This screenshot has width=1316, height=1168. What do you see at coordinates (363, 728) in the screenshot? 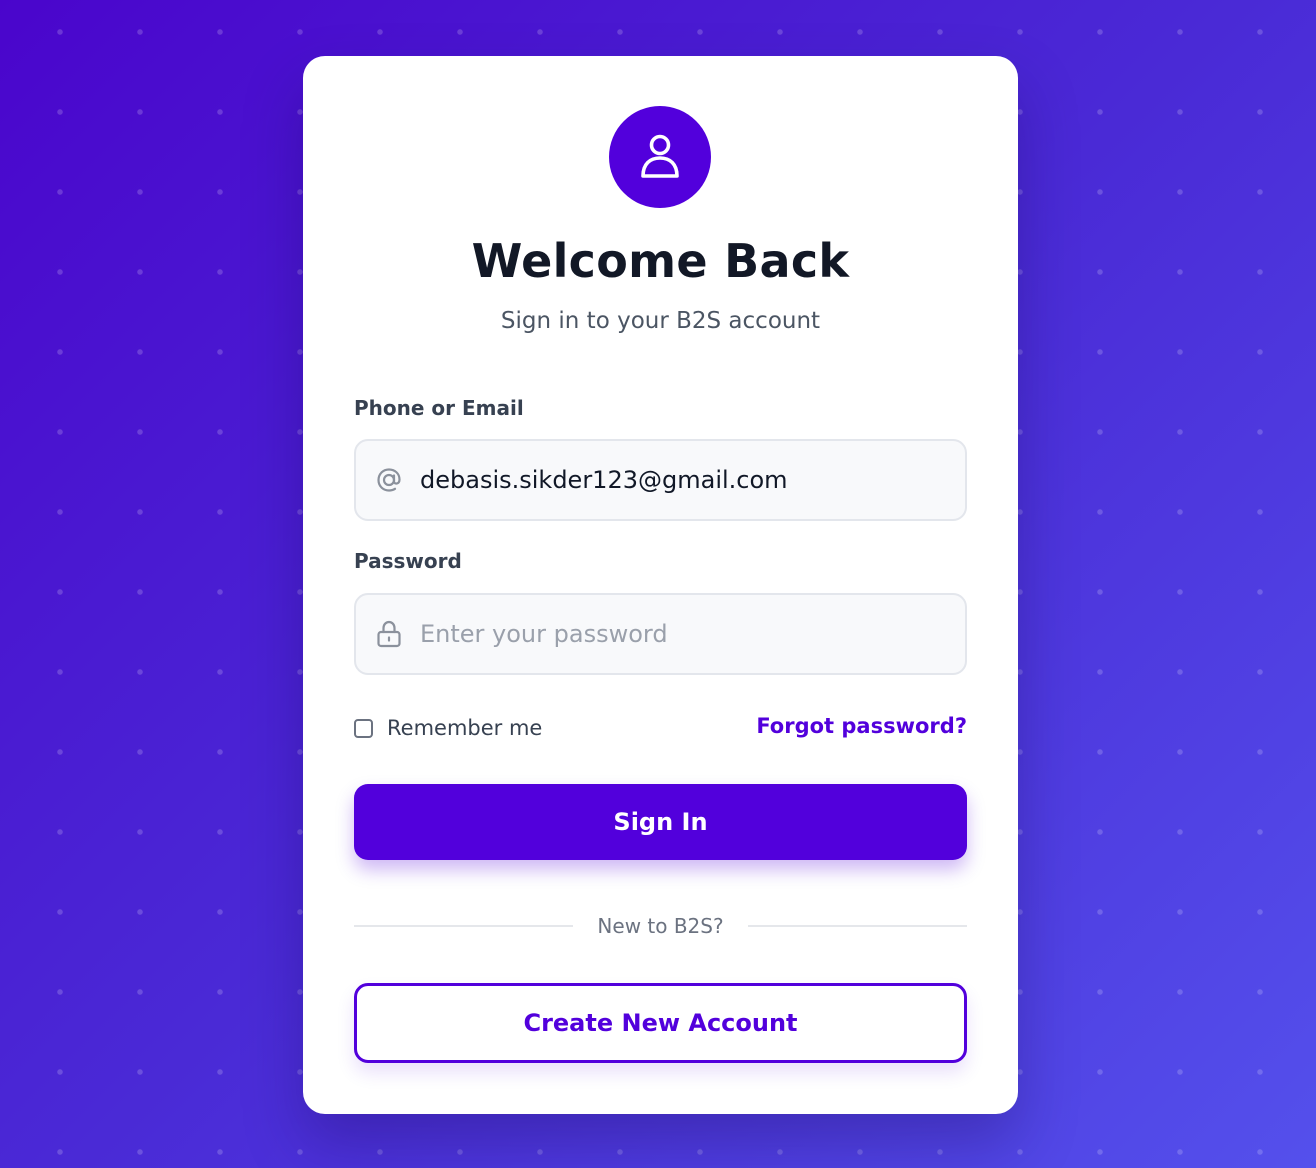
I see `remember-me-checkbox` at bounding box center [363, 728].